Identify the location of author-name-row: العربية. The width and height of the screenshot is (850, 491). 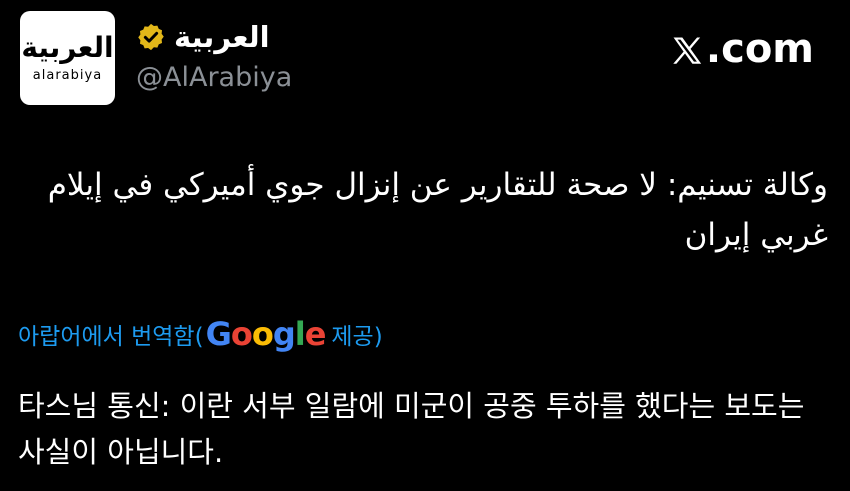
(203, 37).